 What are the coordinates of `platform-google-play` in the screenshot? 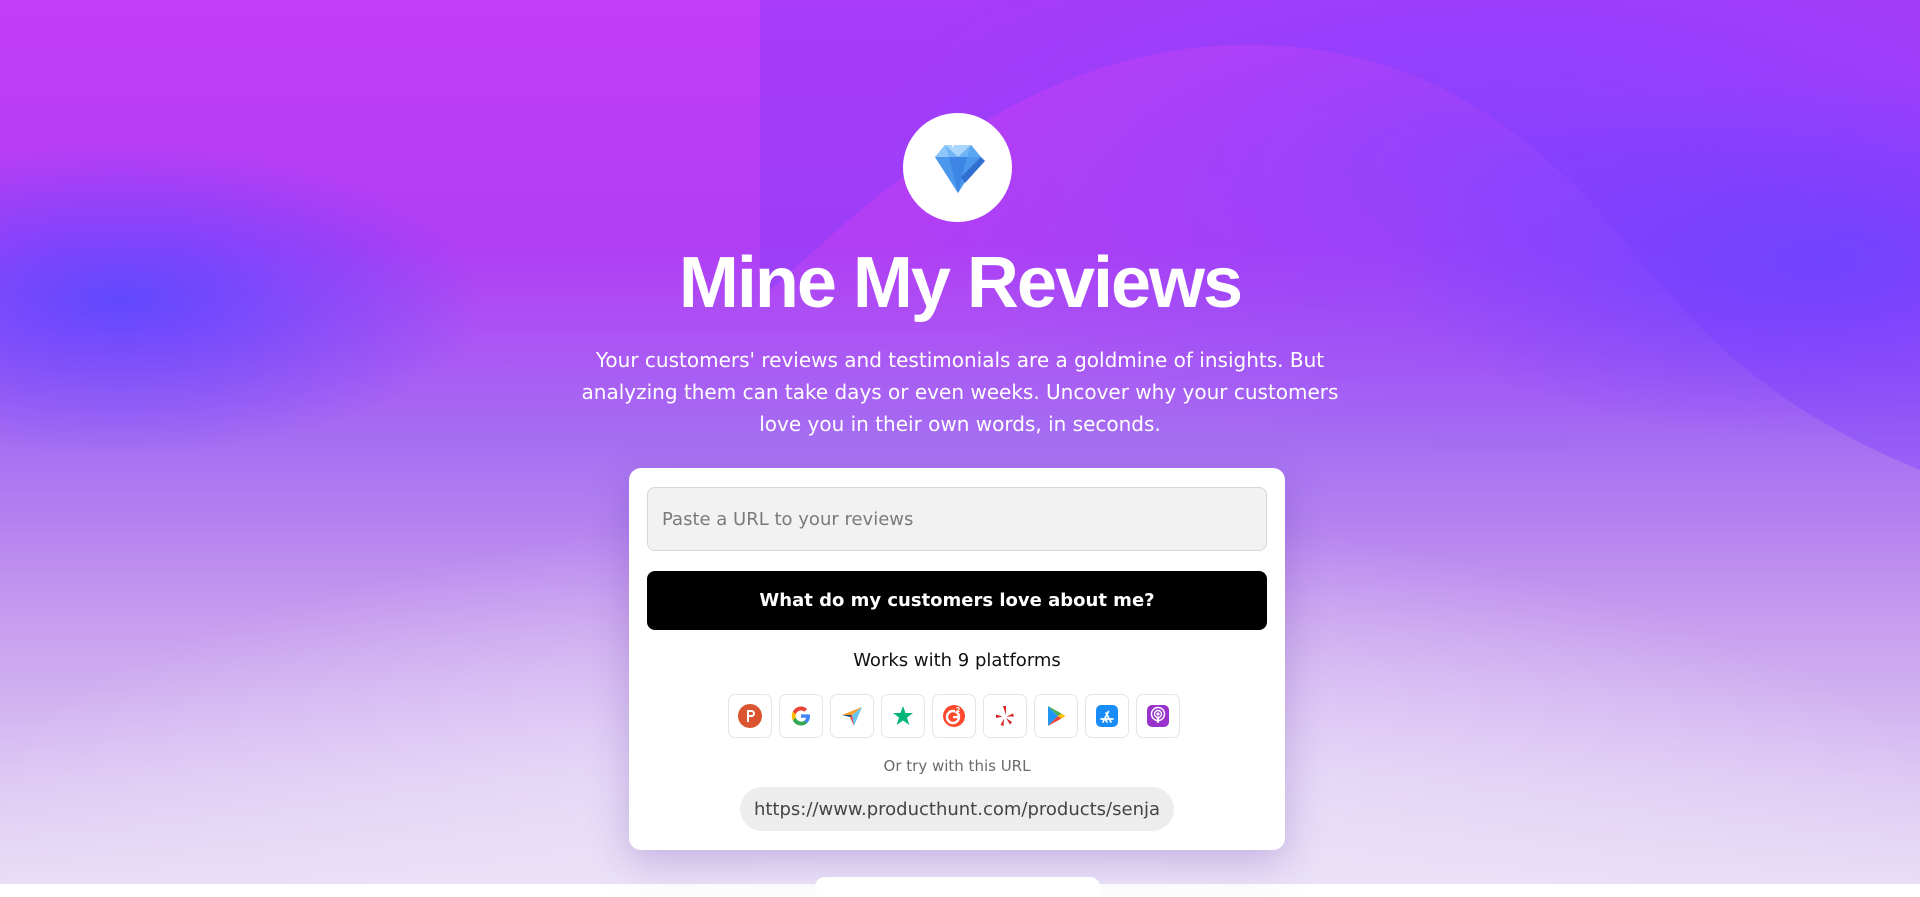 It's located at (1056, 716).